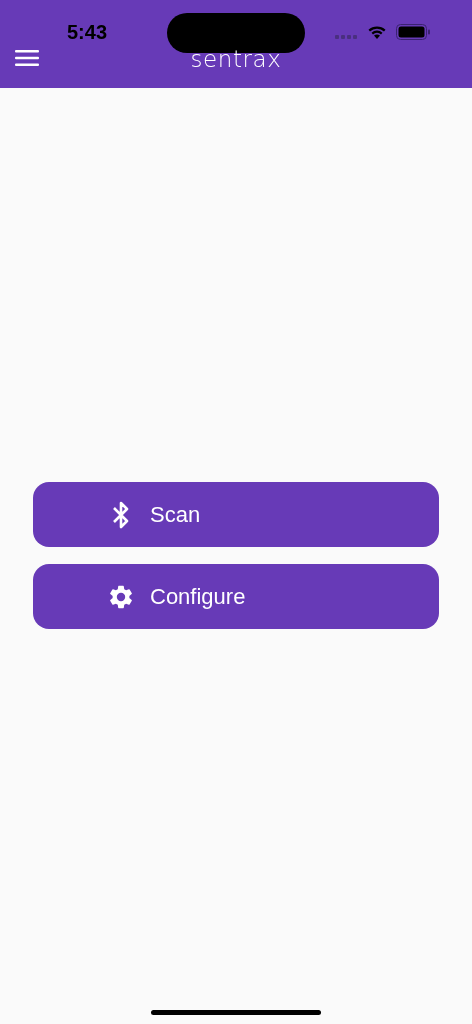 This screenshot has width=472, height=1024. I want to click on menu-button, so click(27, 58).